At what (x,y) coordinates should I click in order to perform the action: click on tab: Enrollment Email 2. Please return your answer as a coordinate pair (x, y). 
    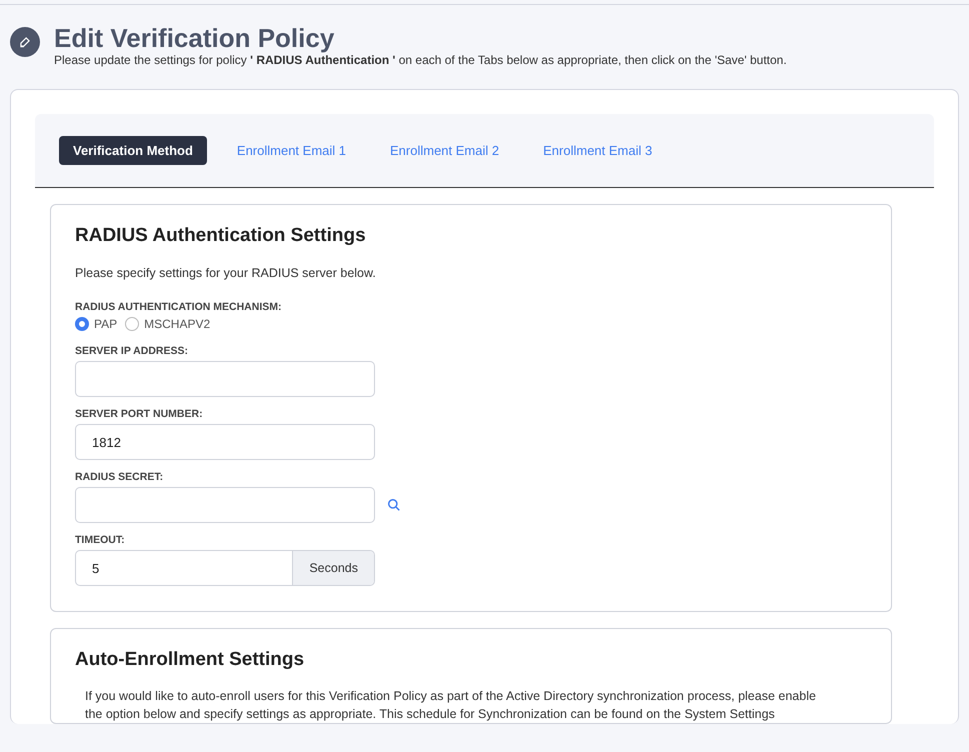
    Looking at the image, I should click on (445, 150).